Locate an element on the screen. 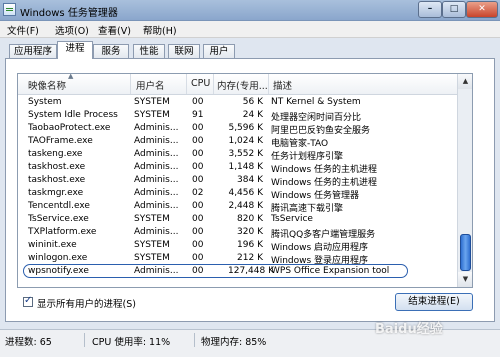 The image size is (500, 357). process-memory: 820 K is located at coordinates (250, 219).